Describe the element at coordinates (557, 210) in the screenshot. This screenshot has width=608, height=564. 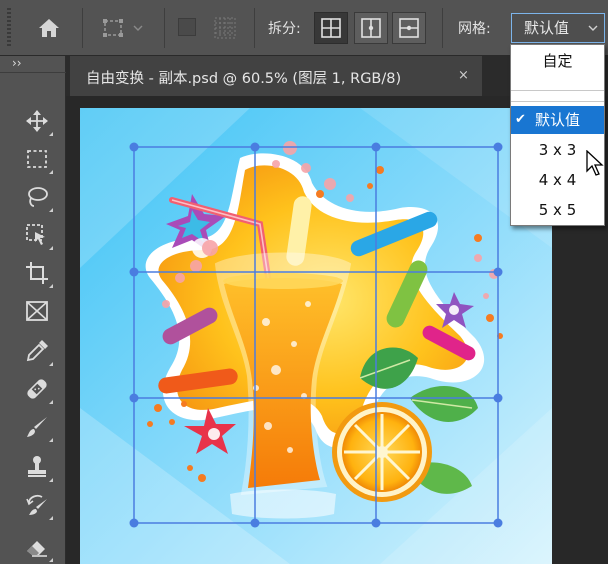
I see `grid-option-5x5: 5 x 5` at that location.